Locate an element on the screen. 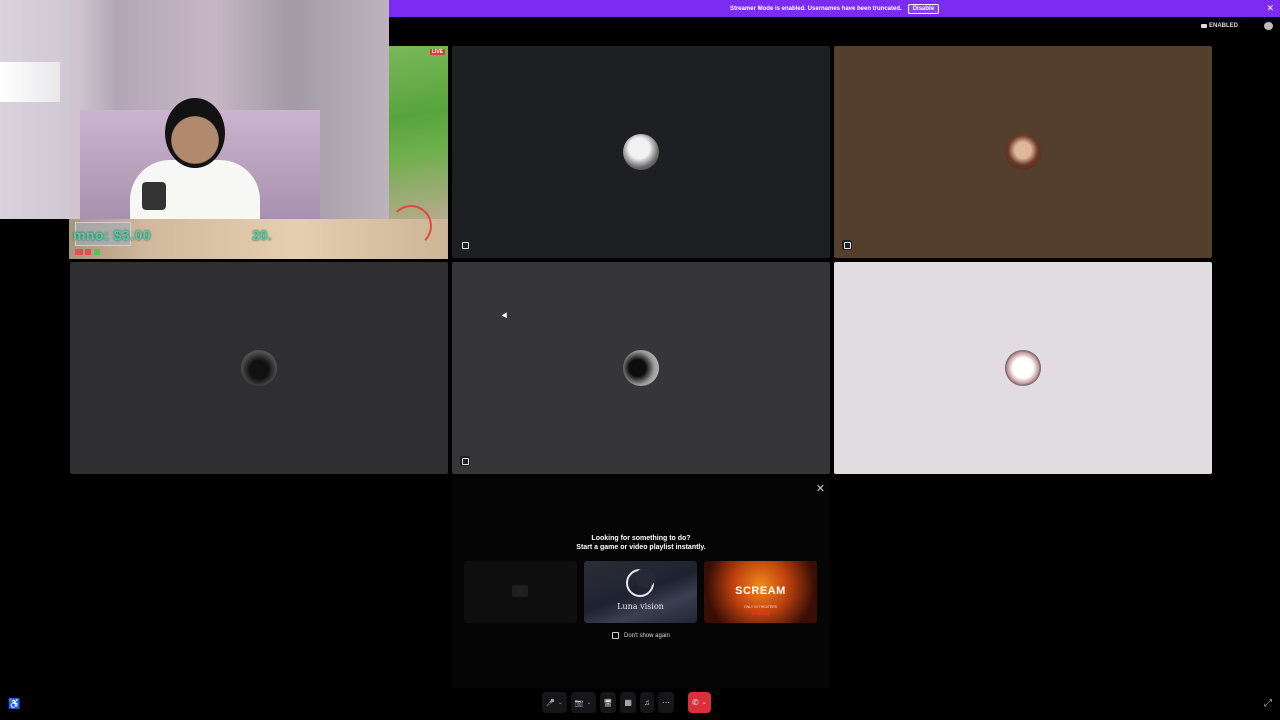 This screenshot has height=720, width=1280. live-badge: LIVE is located at coordinates (437, 52).